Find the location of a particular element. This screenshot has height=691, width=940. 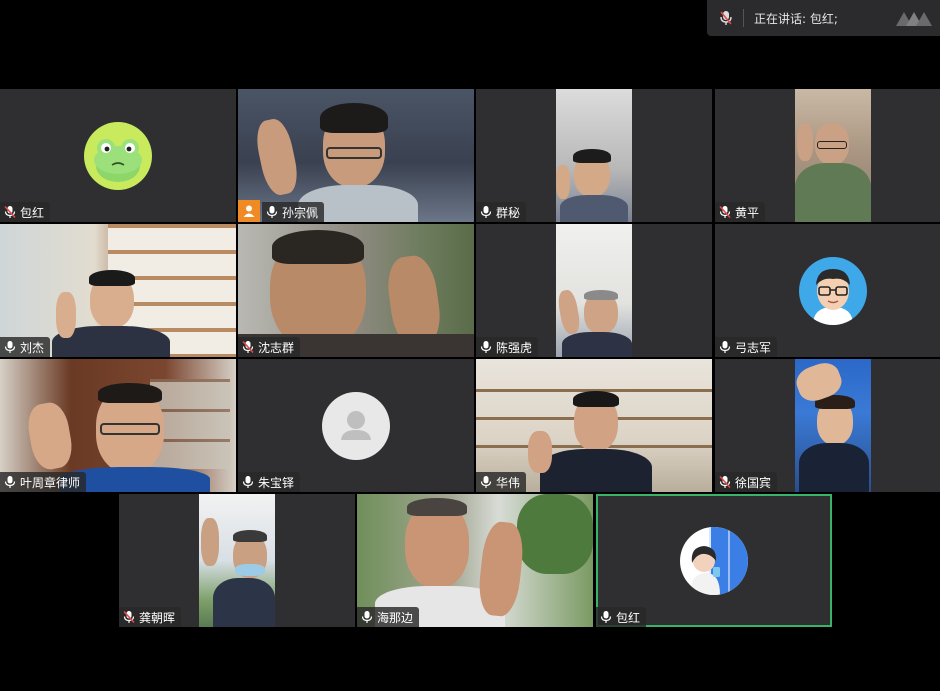

girl-window-avatar-icon is located at coordinates (714, 560).